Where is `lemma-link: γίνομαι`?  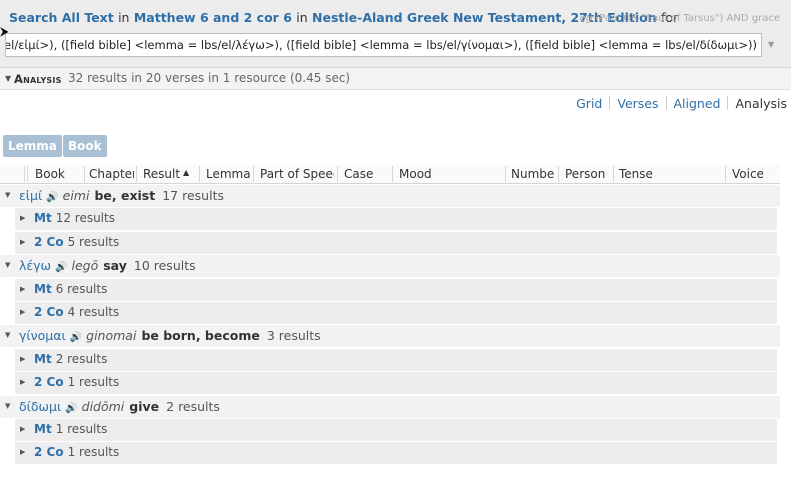
lemma-link: γίνομαι is located at coordinates (42, 335).